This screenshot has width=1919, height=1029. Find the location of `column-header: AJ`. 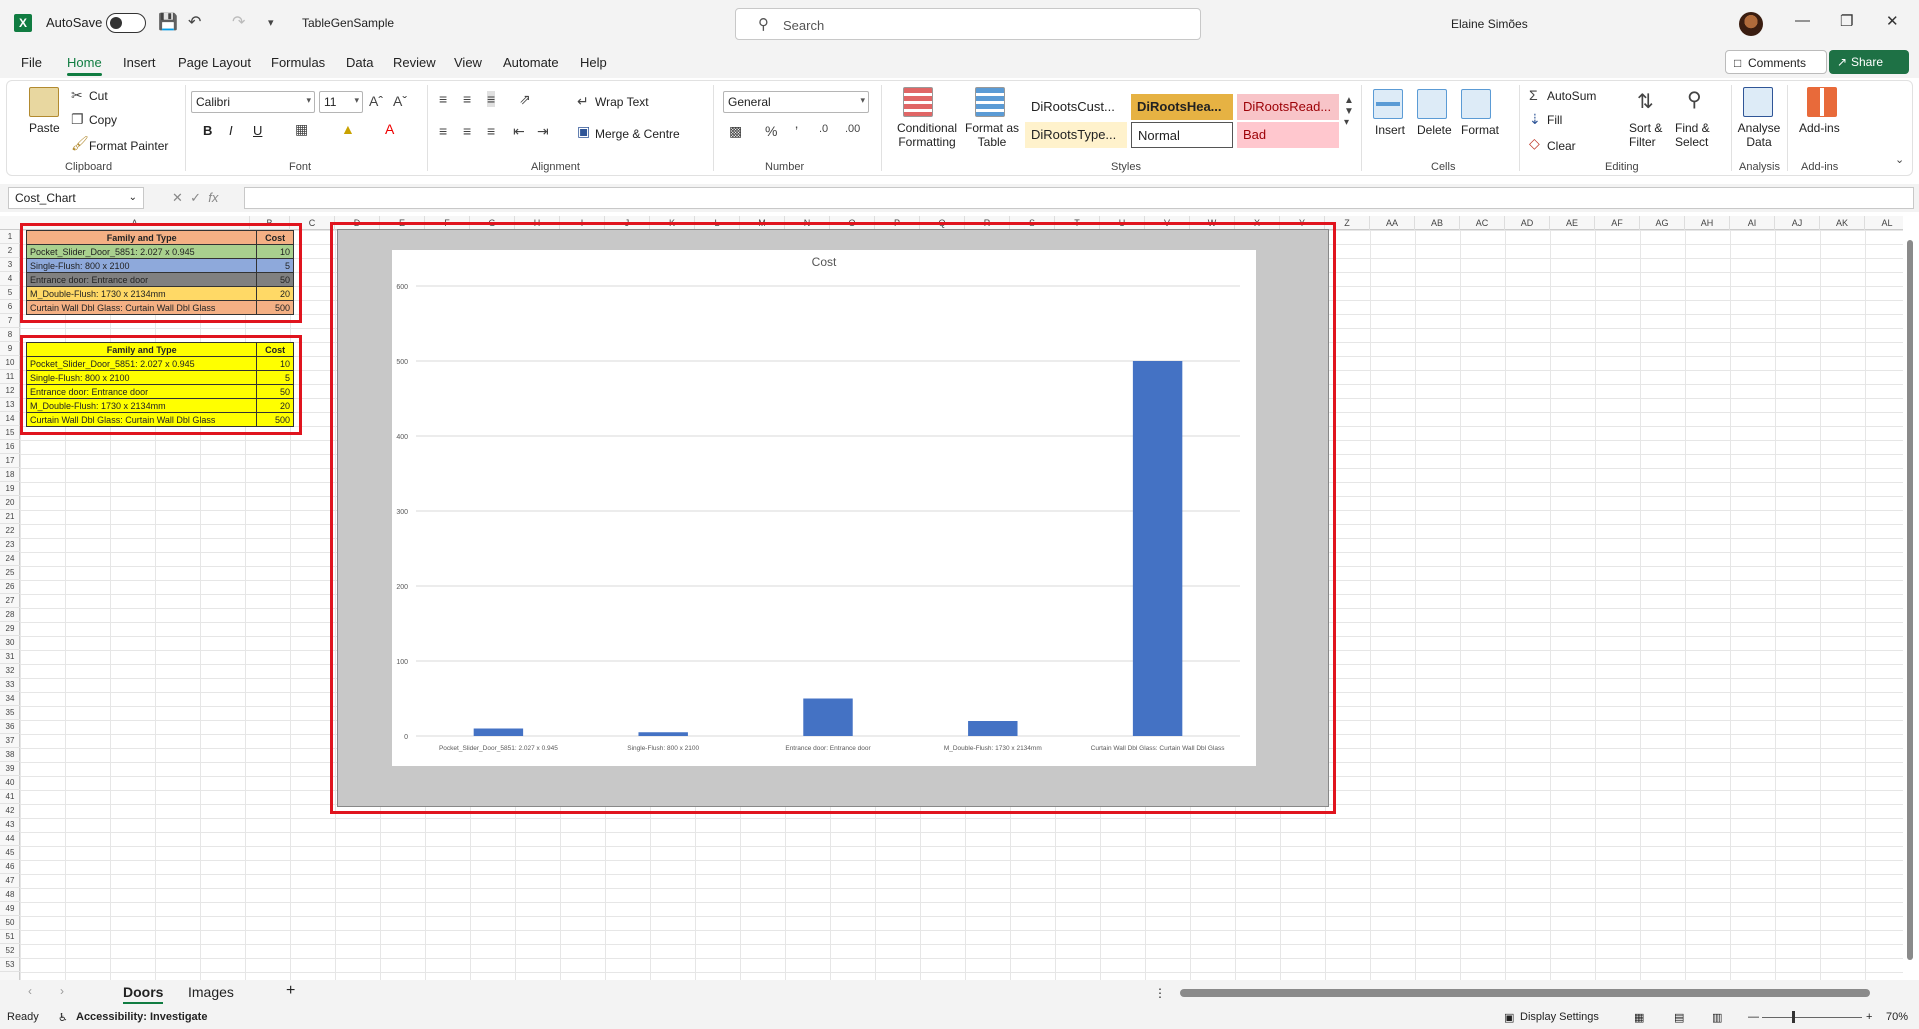

column-header: AJ is located at coordinates (1797, 223).